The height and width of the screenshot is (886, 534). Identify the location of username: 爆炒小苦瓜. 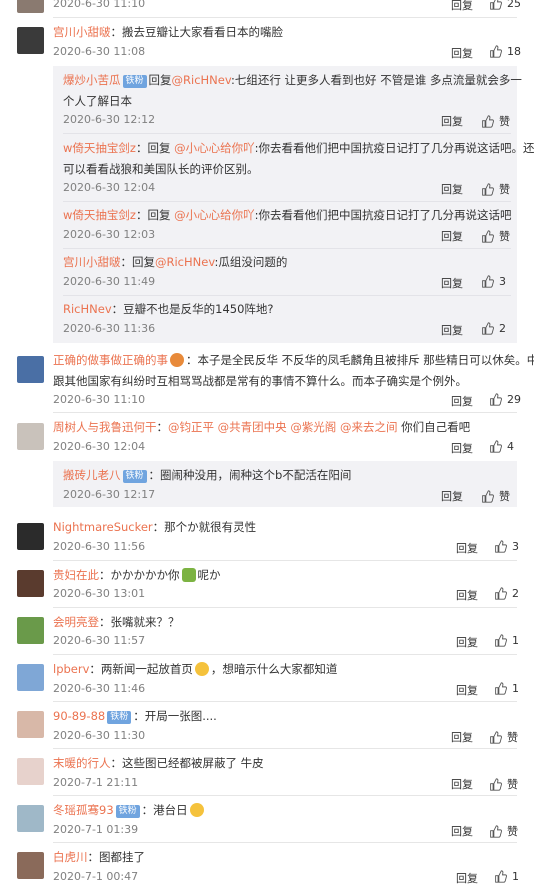
(92, 80).